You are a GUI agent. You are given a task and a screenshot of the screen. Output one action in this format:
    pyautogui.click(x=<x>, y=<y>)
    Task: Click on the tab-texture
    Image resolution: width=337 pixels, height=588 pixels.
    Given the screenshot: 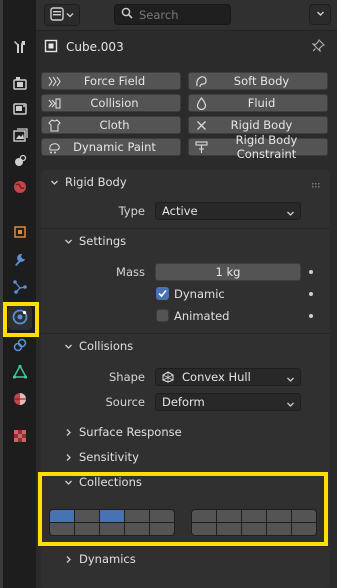 What is the action you would take?
    pyautogui.click(x=20, y=437)
    